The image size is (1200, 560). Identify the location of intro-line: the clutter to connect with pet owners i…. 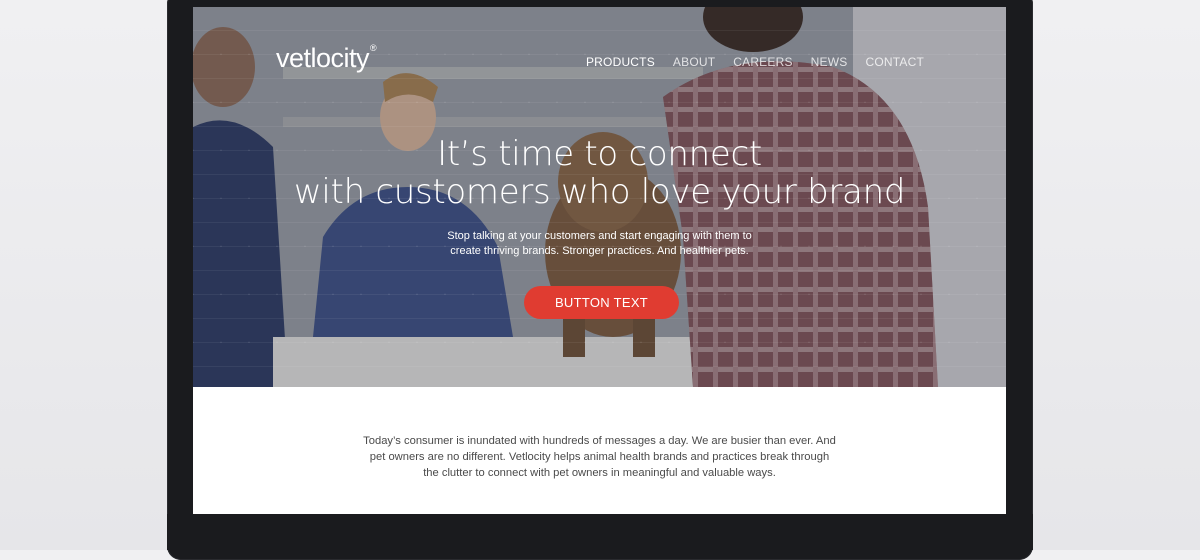
(599, 473).